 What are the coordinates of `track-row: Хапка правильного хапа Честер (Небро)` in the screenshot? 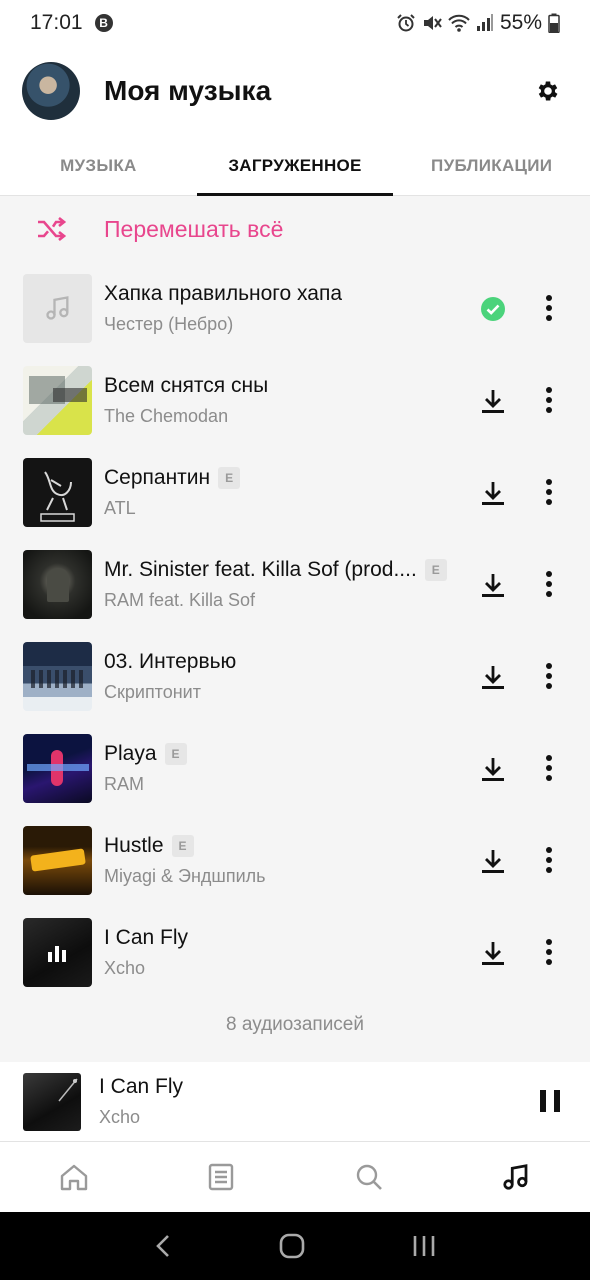 It's located at (295, 308).